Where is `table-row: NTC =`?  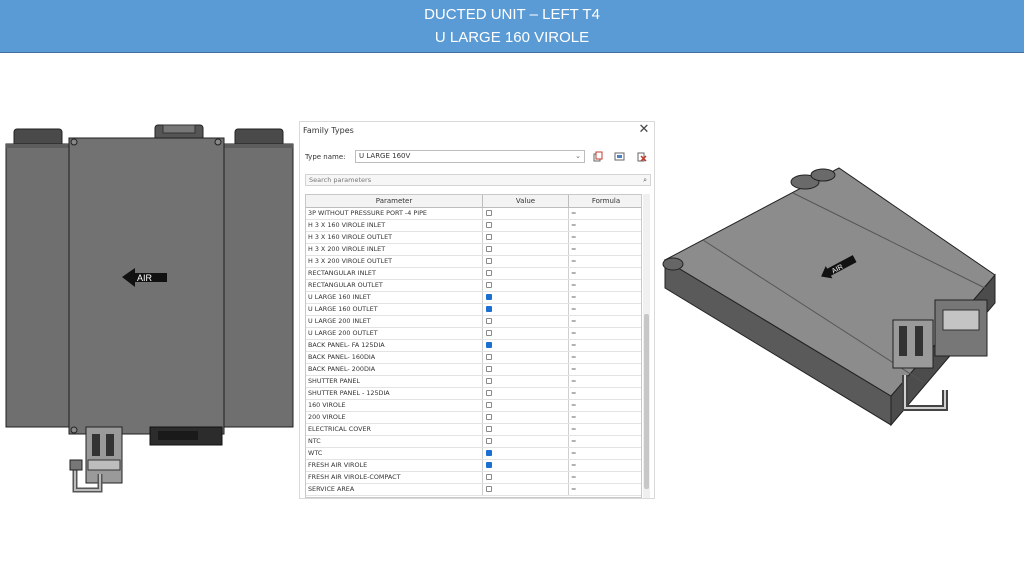 table-row: NTC = is located at coordinates (473, 442).